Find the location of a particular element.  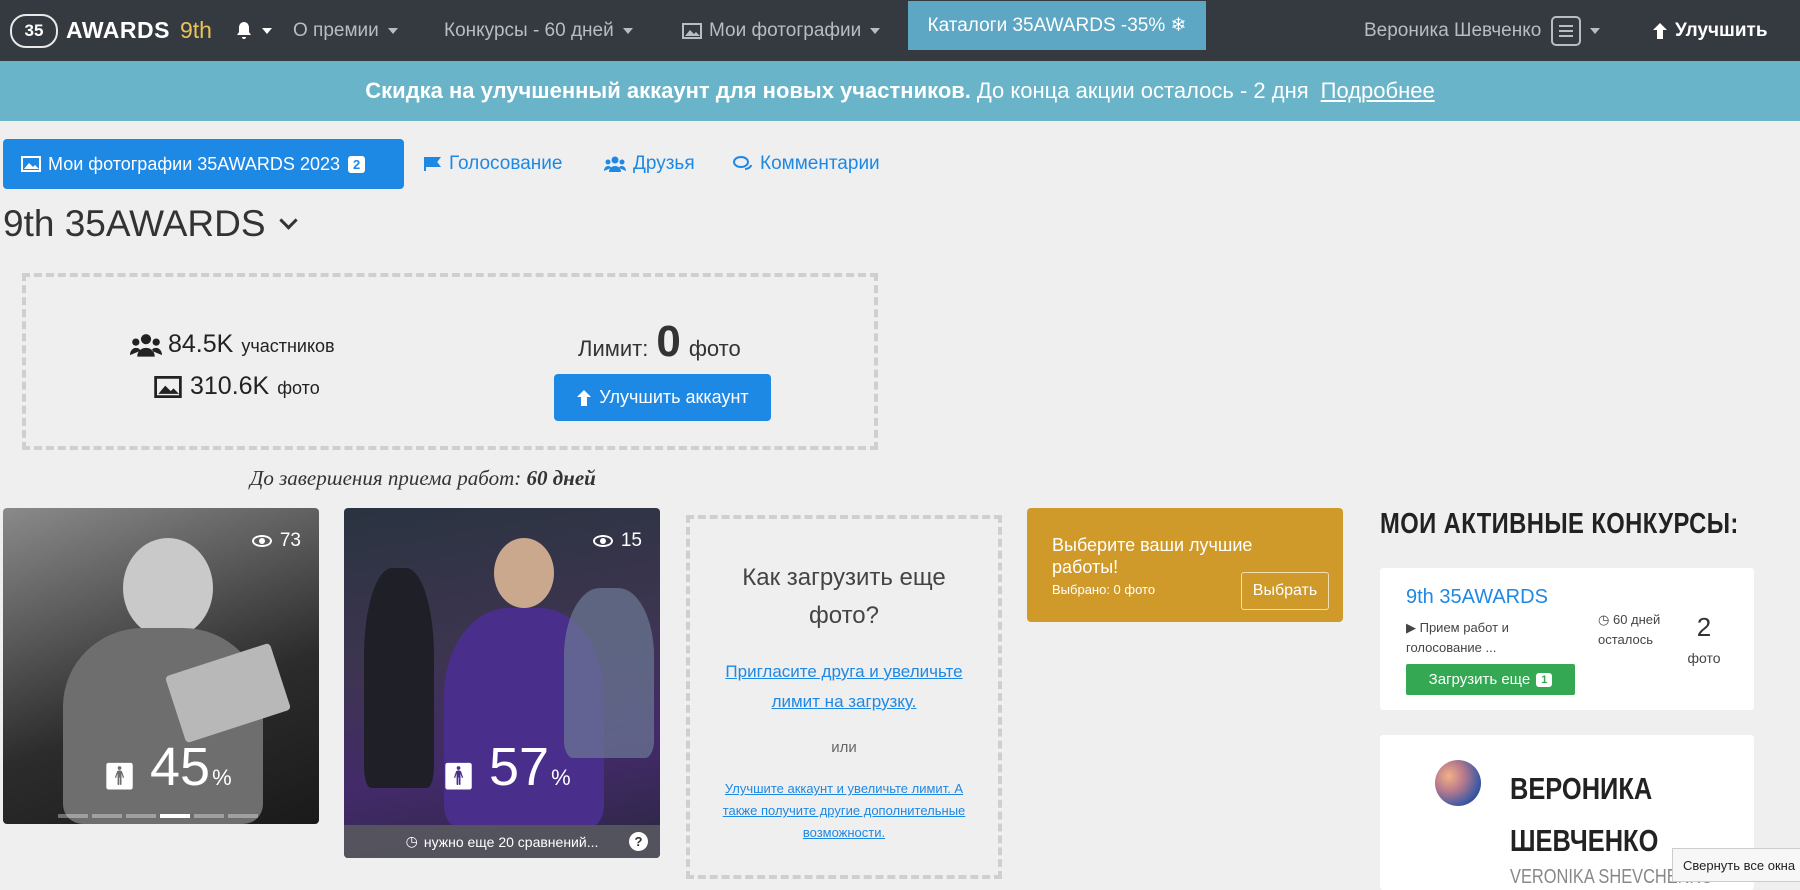

menu-about-label: О премии is located at coordinates (336, 30).